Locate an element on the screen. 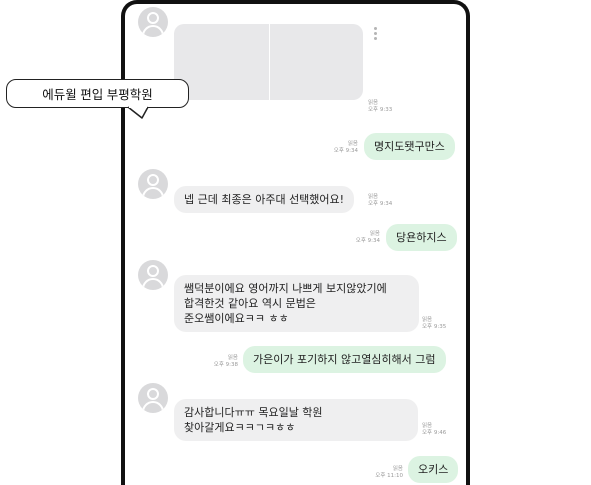  callout-tail is located at coordinates (138, 112).